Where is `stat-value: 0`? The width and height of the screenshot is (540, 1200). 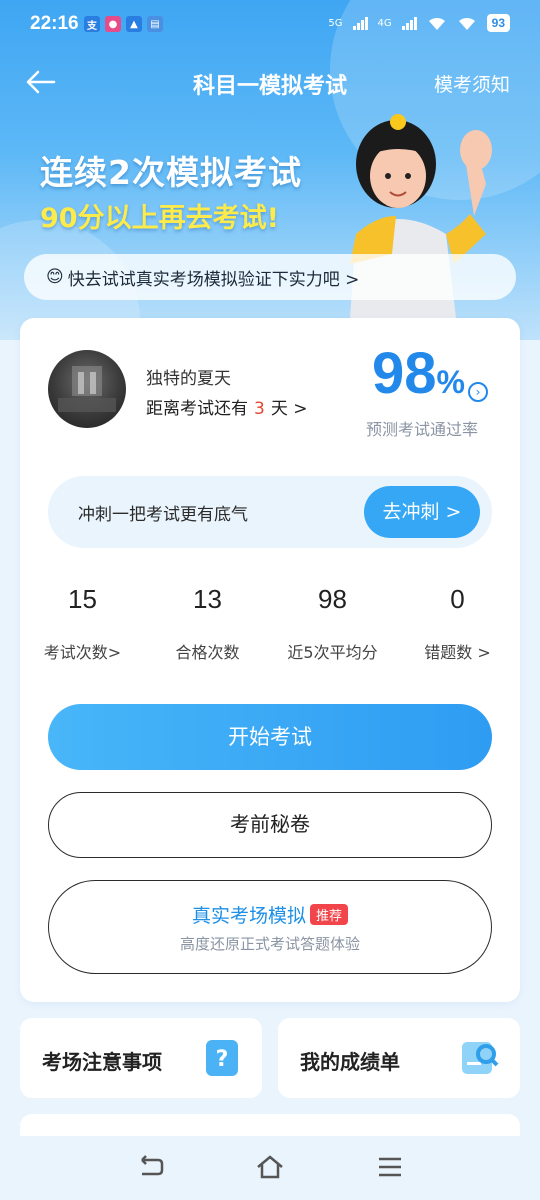 stat-value: 0 is located at coordinates (457, 599).